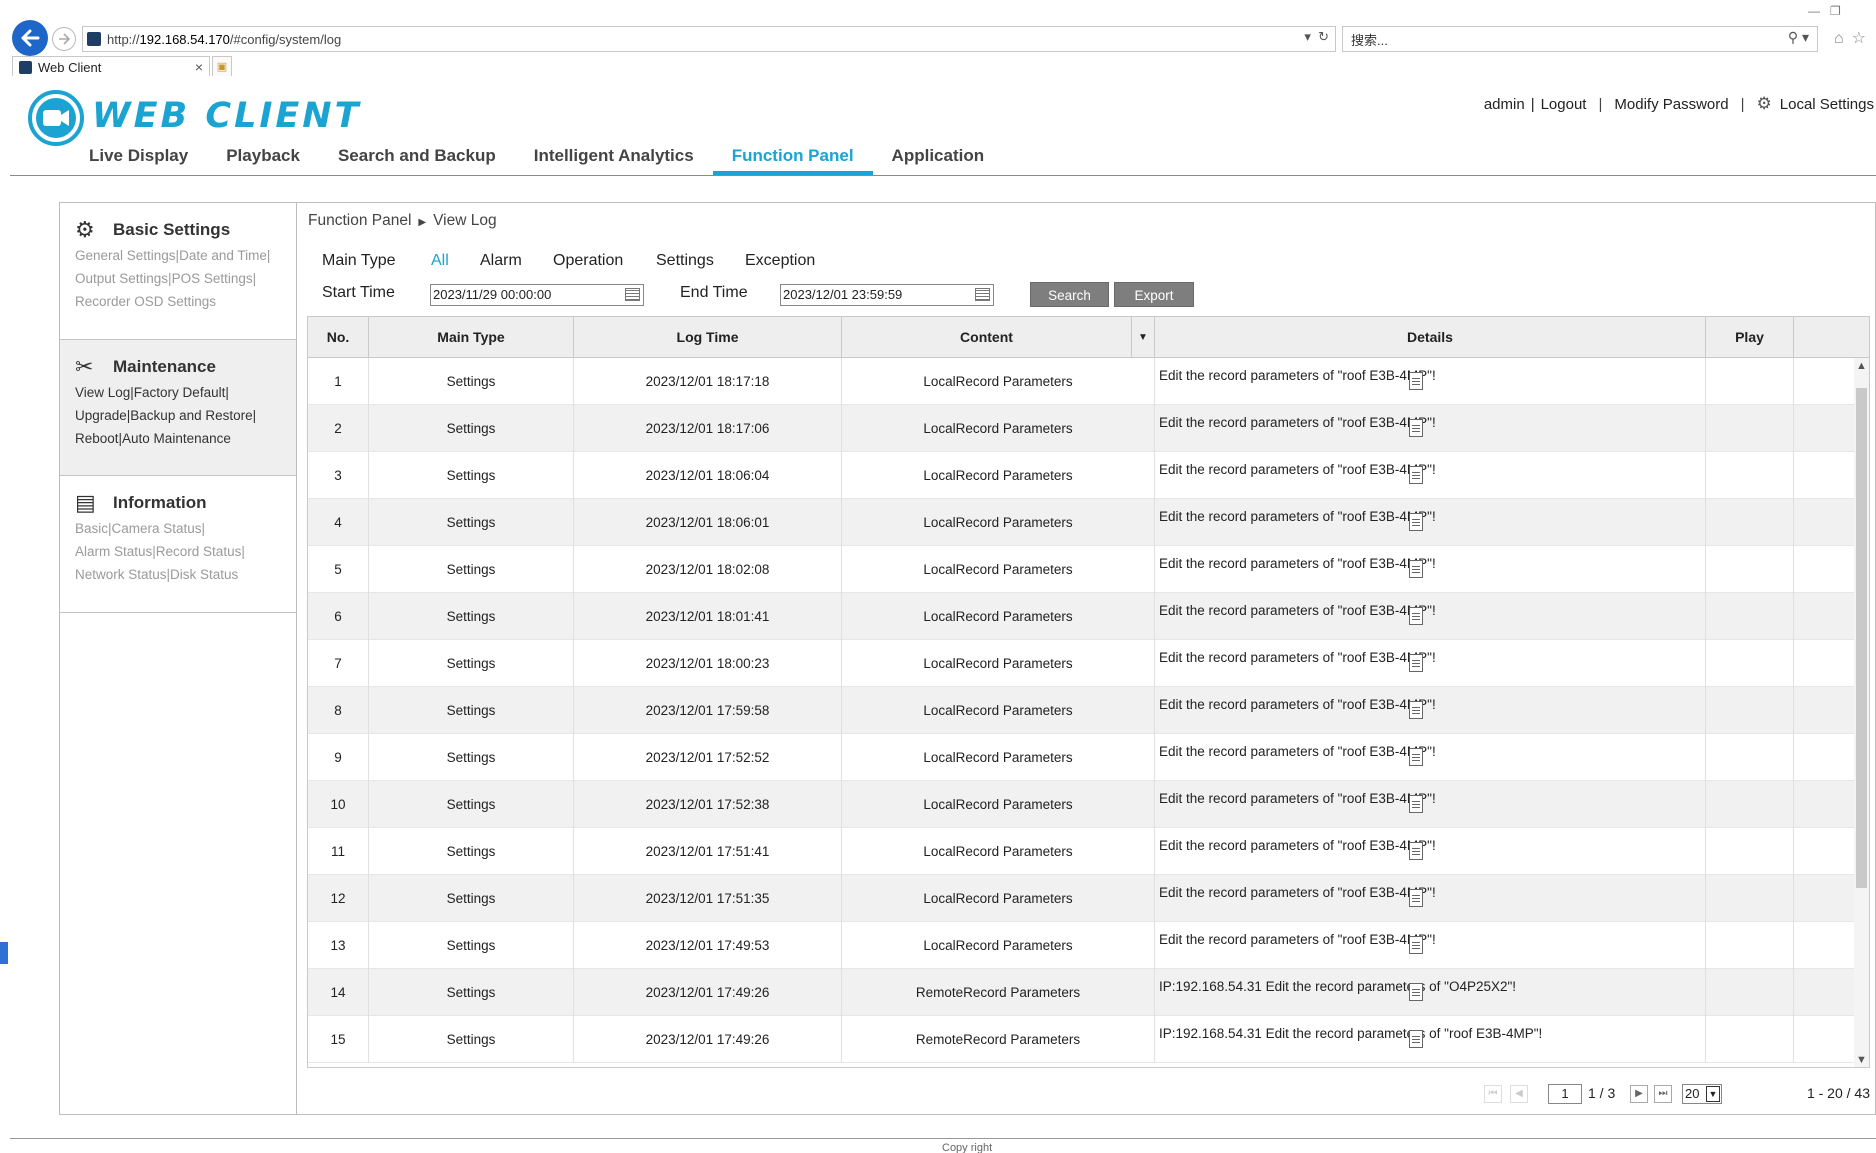 This screenshot has width=1876, height=1153. What do you see at coordinates (1316, 37) in the screenshot?
I see `refresh-icon: ▾ ↻` at bounding box center [1316, 37].